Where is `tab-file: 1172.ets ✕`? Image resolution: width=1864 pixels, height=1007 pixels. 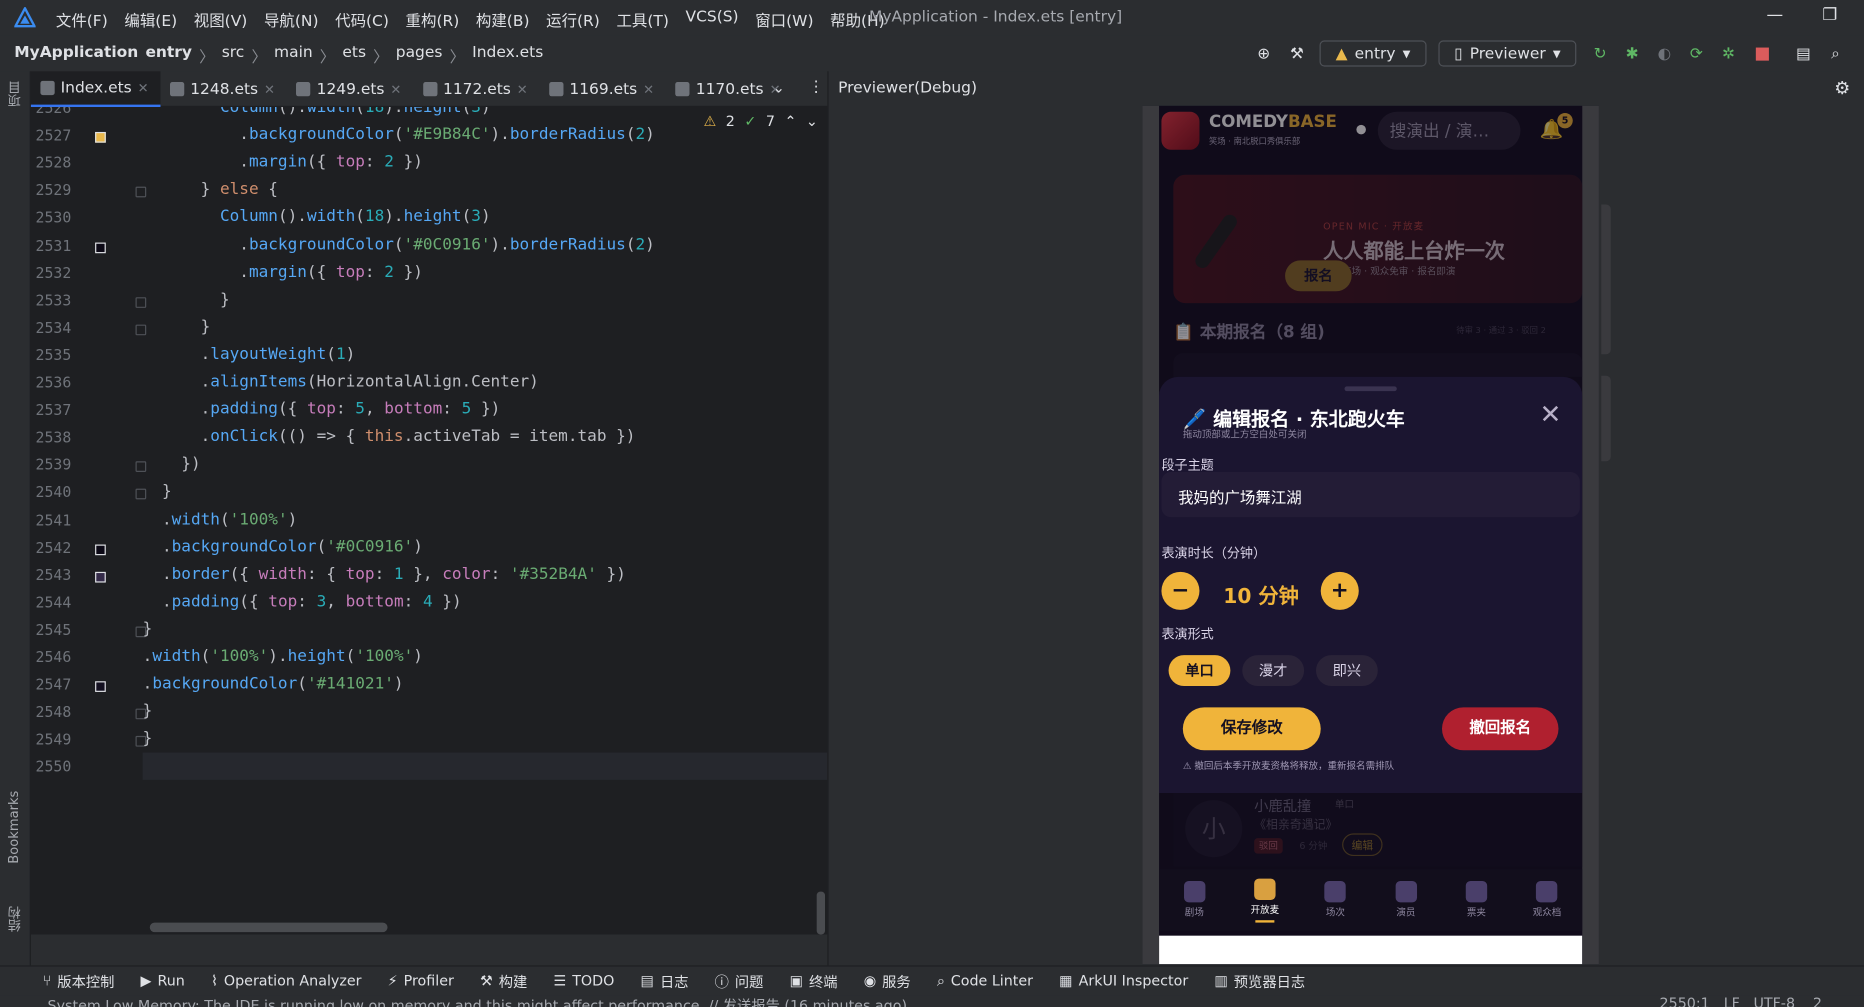
tab-file: 1172.ets ✕ is located at coordinates (476, 89).